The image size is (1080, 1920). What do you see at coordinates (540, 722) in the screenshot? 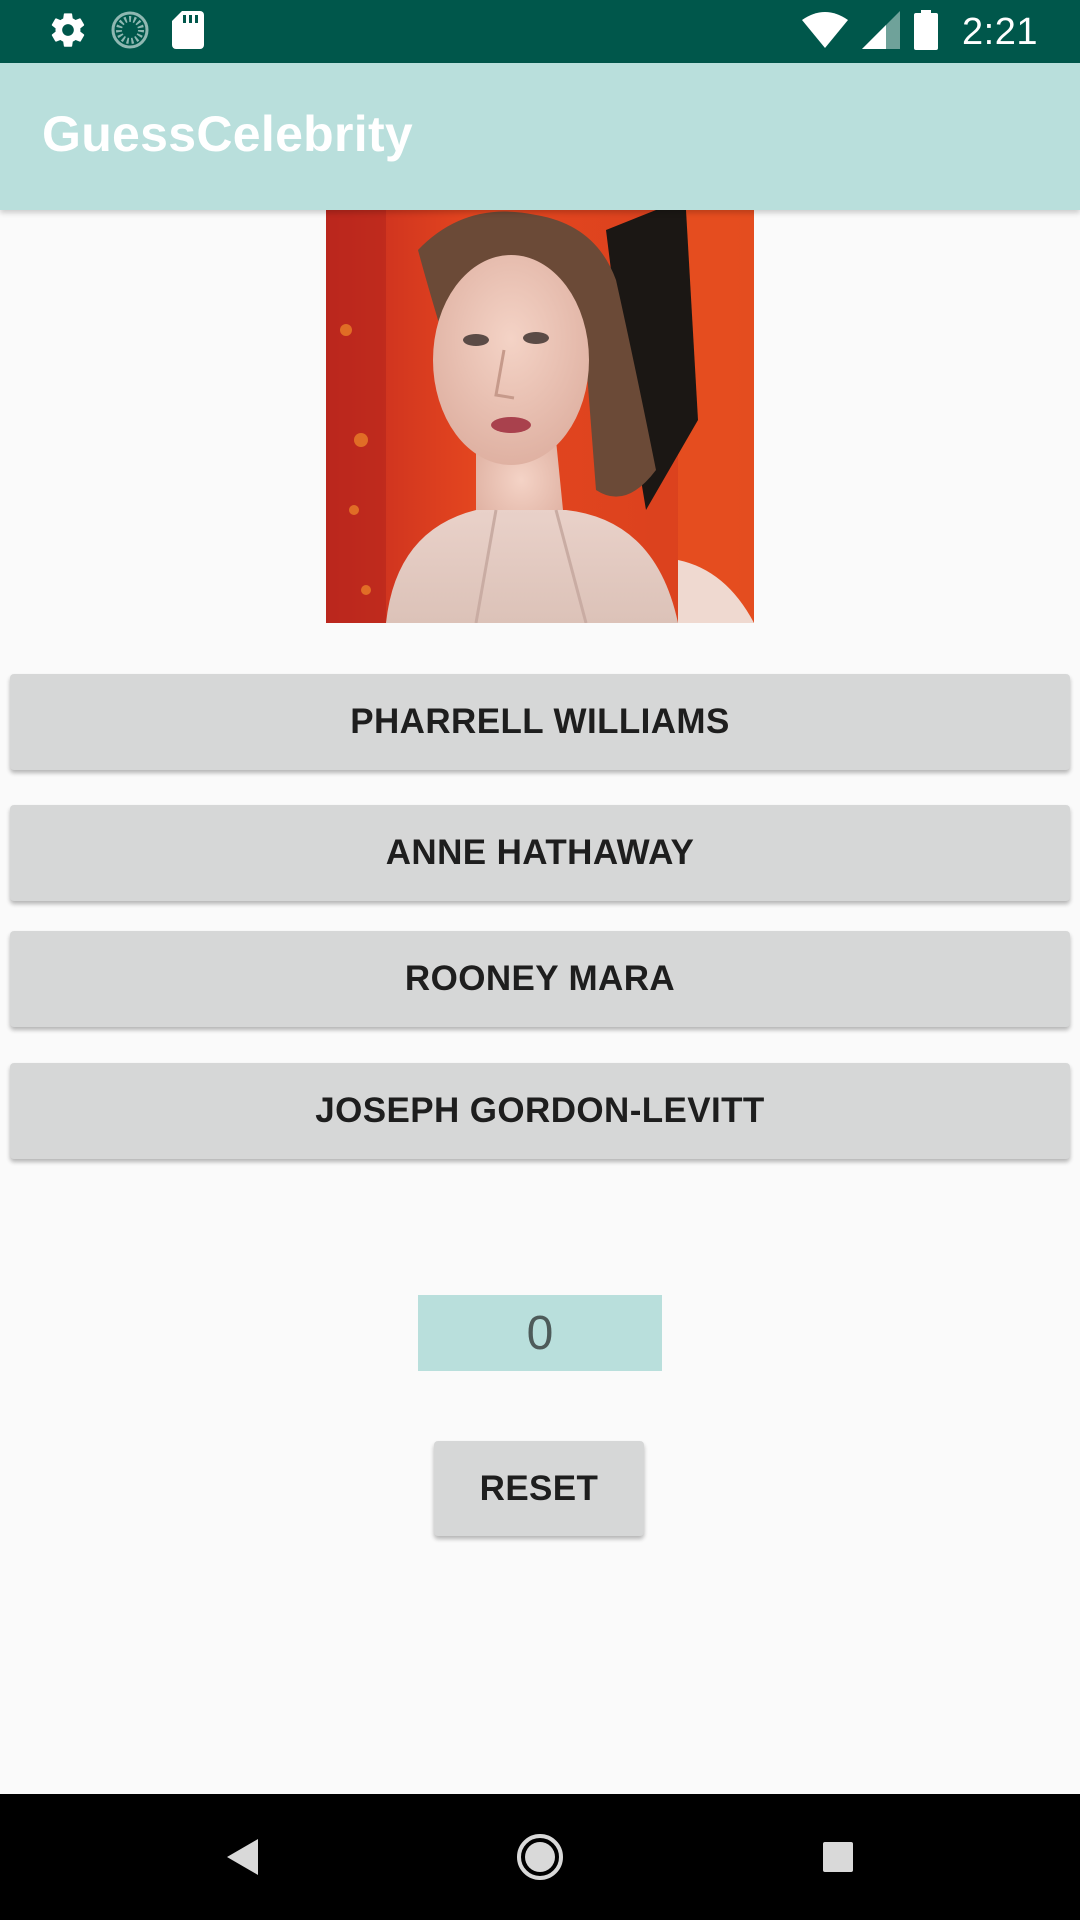
I see `answer-button-1: PHARRELL WILLIAMS` at bounding box center [540, 722].